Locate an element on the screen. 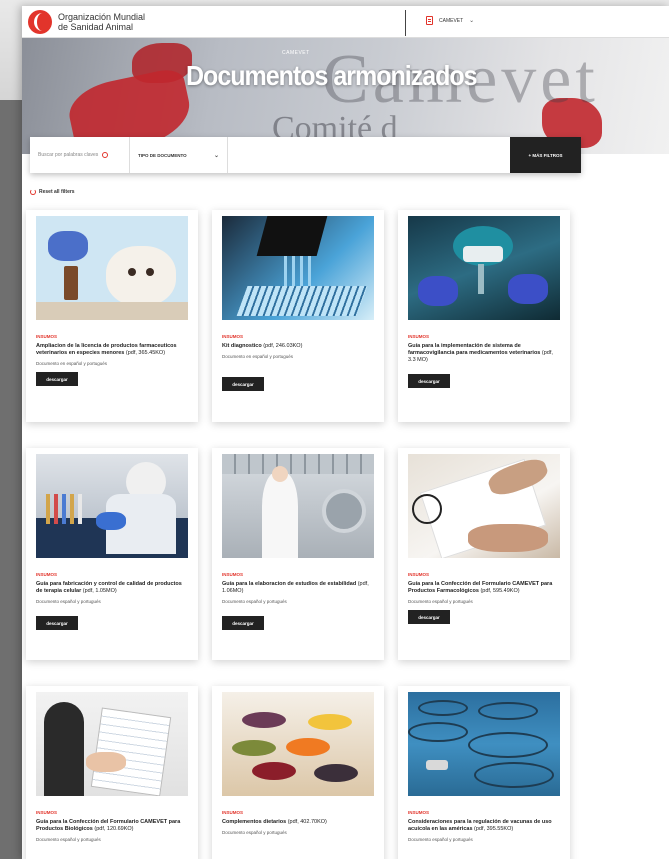 Image resolution: width=669 pixels, height=859 pixels. reset-filters-link: Reset all filters is located at coordinates (52, 192).